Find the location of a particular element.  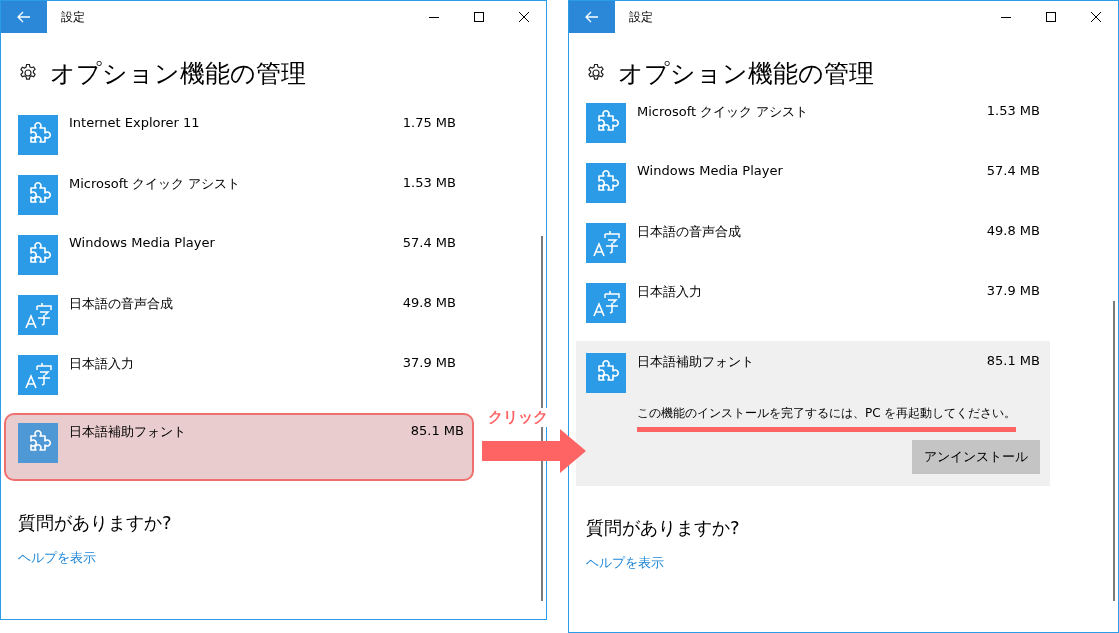

feature-size: 1.75 MB is located at coordinates (429, 122).